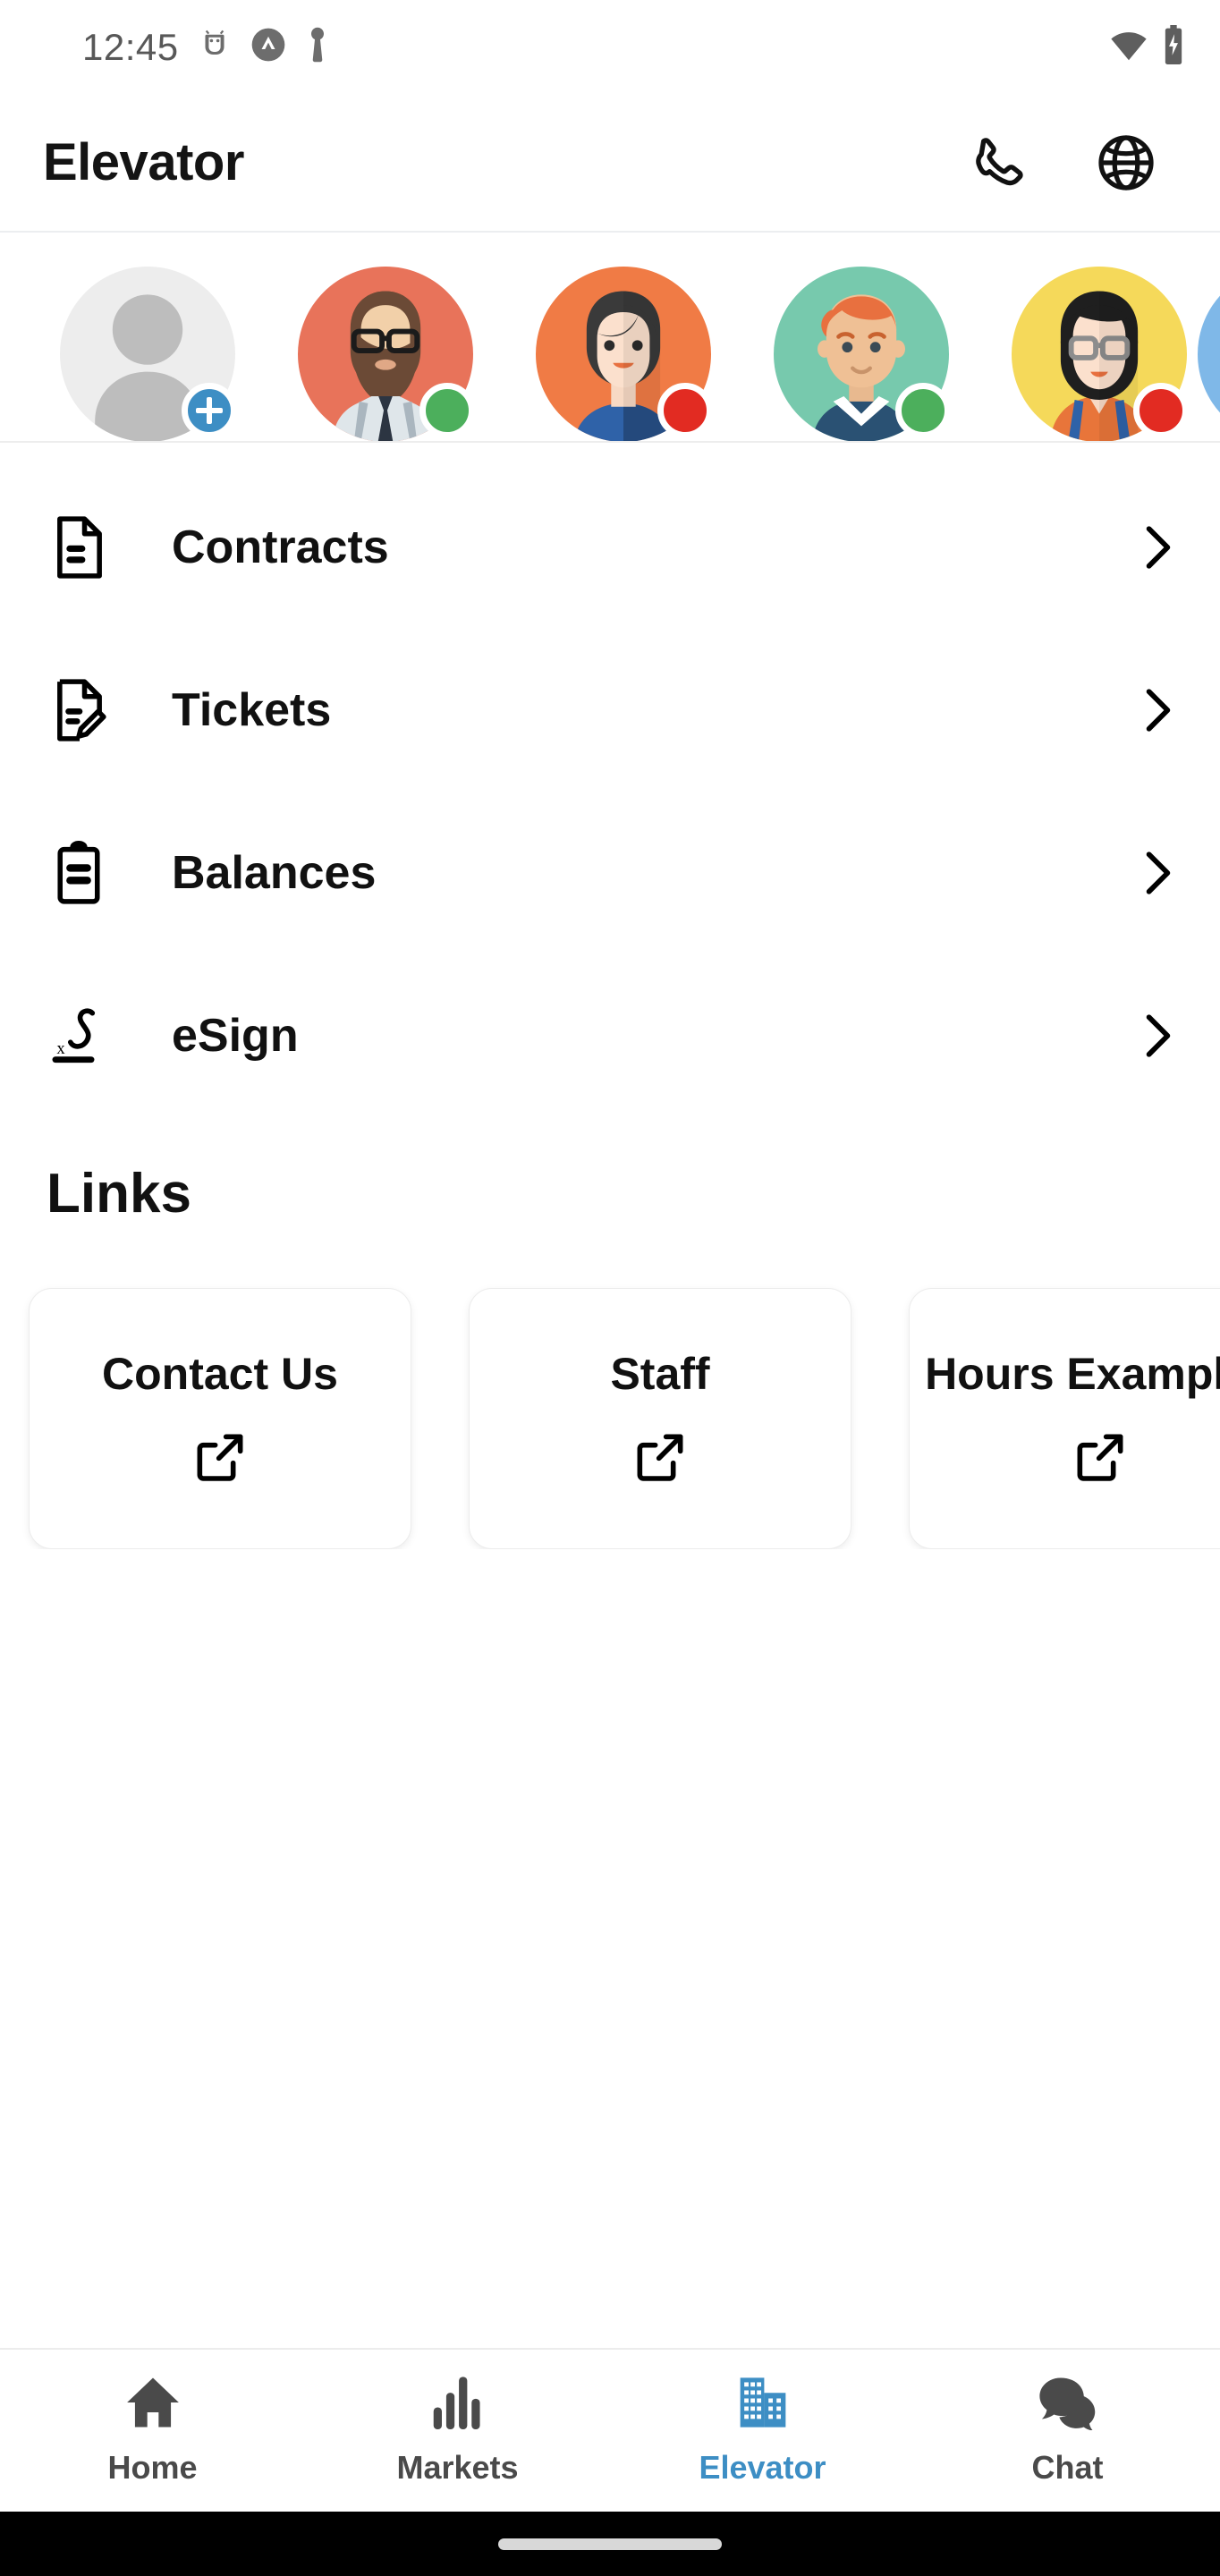 Image resolution: width=1220 pixels, height=2576 pixels. Describe the element at coordinates (1070, 163) in the screenshot. I see `app-bar-actions` at that location.